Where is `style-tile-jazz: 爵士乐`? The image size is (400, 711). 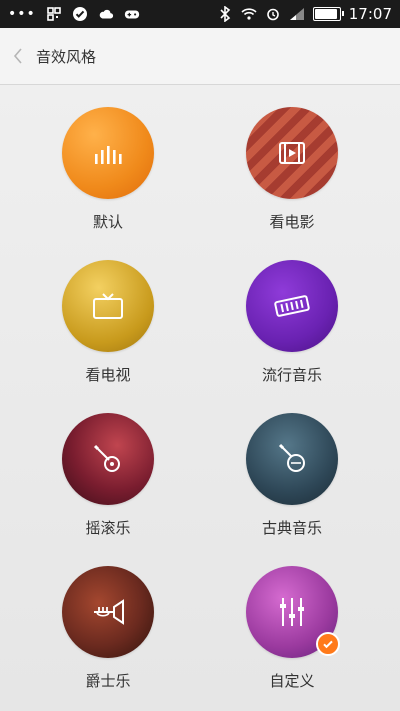
style-tile-jazz: 爵士乐 is located at coordinates (108, 636).